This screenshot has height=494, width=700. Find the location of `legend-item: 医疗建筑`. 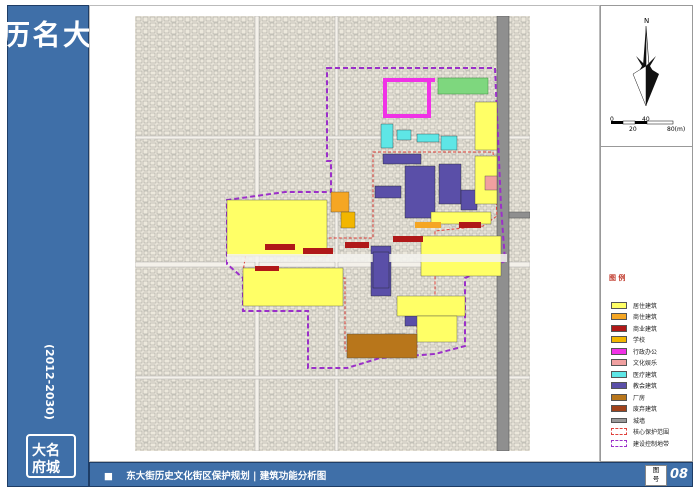

legend-item: 医疗建筑 is located at coordinates (634, 374).